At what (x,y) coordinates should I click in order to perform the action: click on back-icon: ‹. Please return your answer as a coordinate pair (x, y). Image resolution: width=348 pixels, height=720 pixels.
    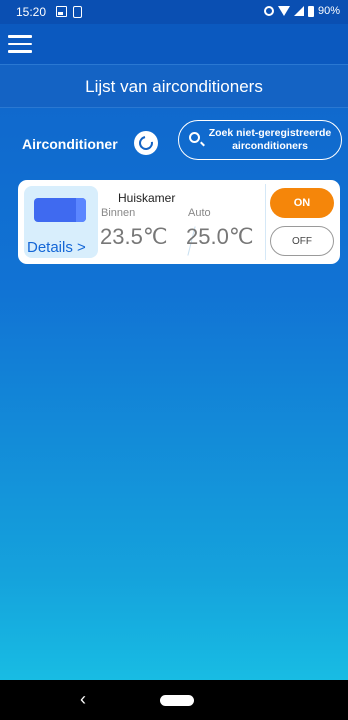
    Looking at the image, I should click on (83, 699).